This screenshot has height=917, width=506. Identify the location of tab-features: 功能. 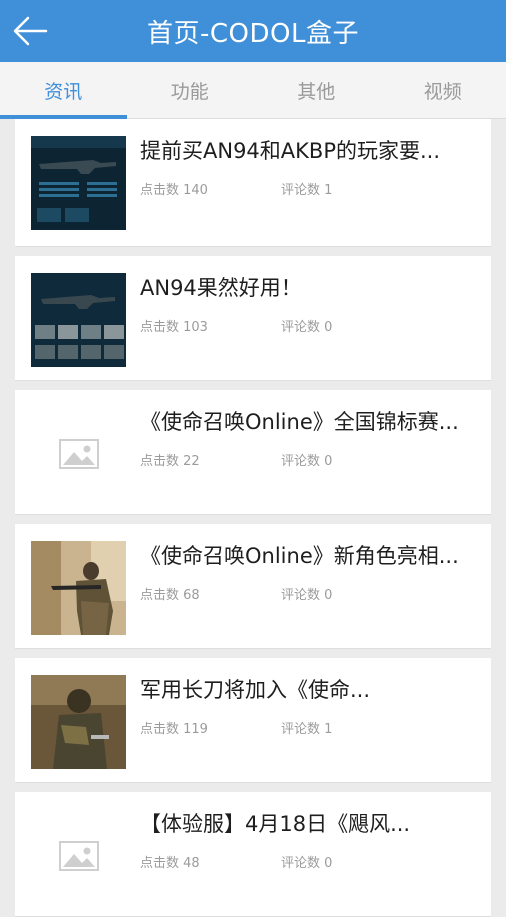
(190, 90).